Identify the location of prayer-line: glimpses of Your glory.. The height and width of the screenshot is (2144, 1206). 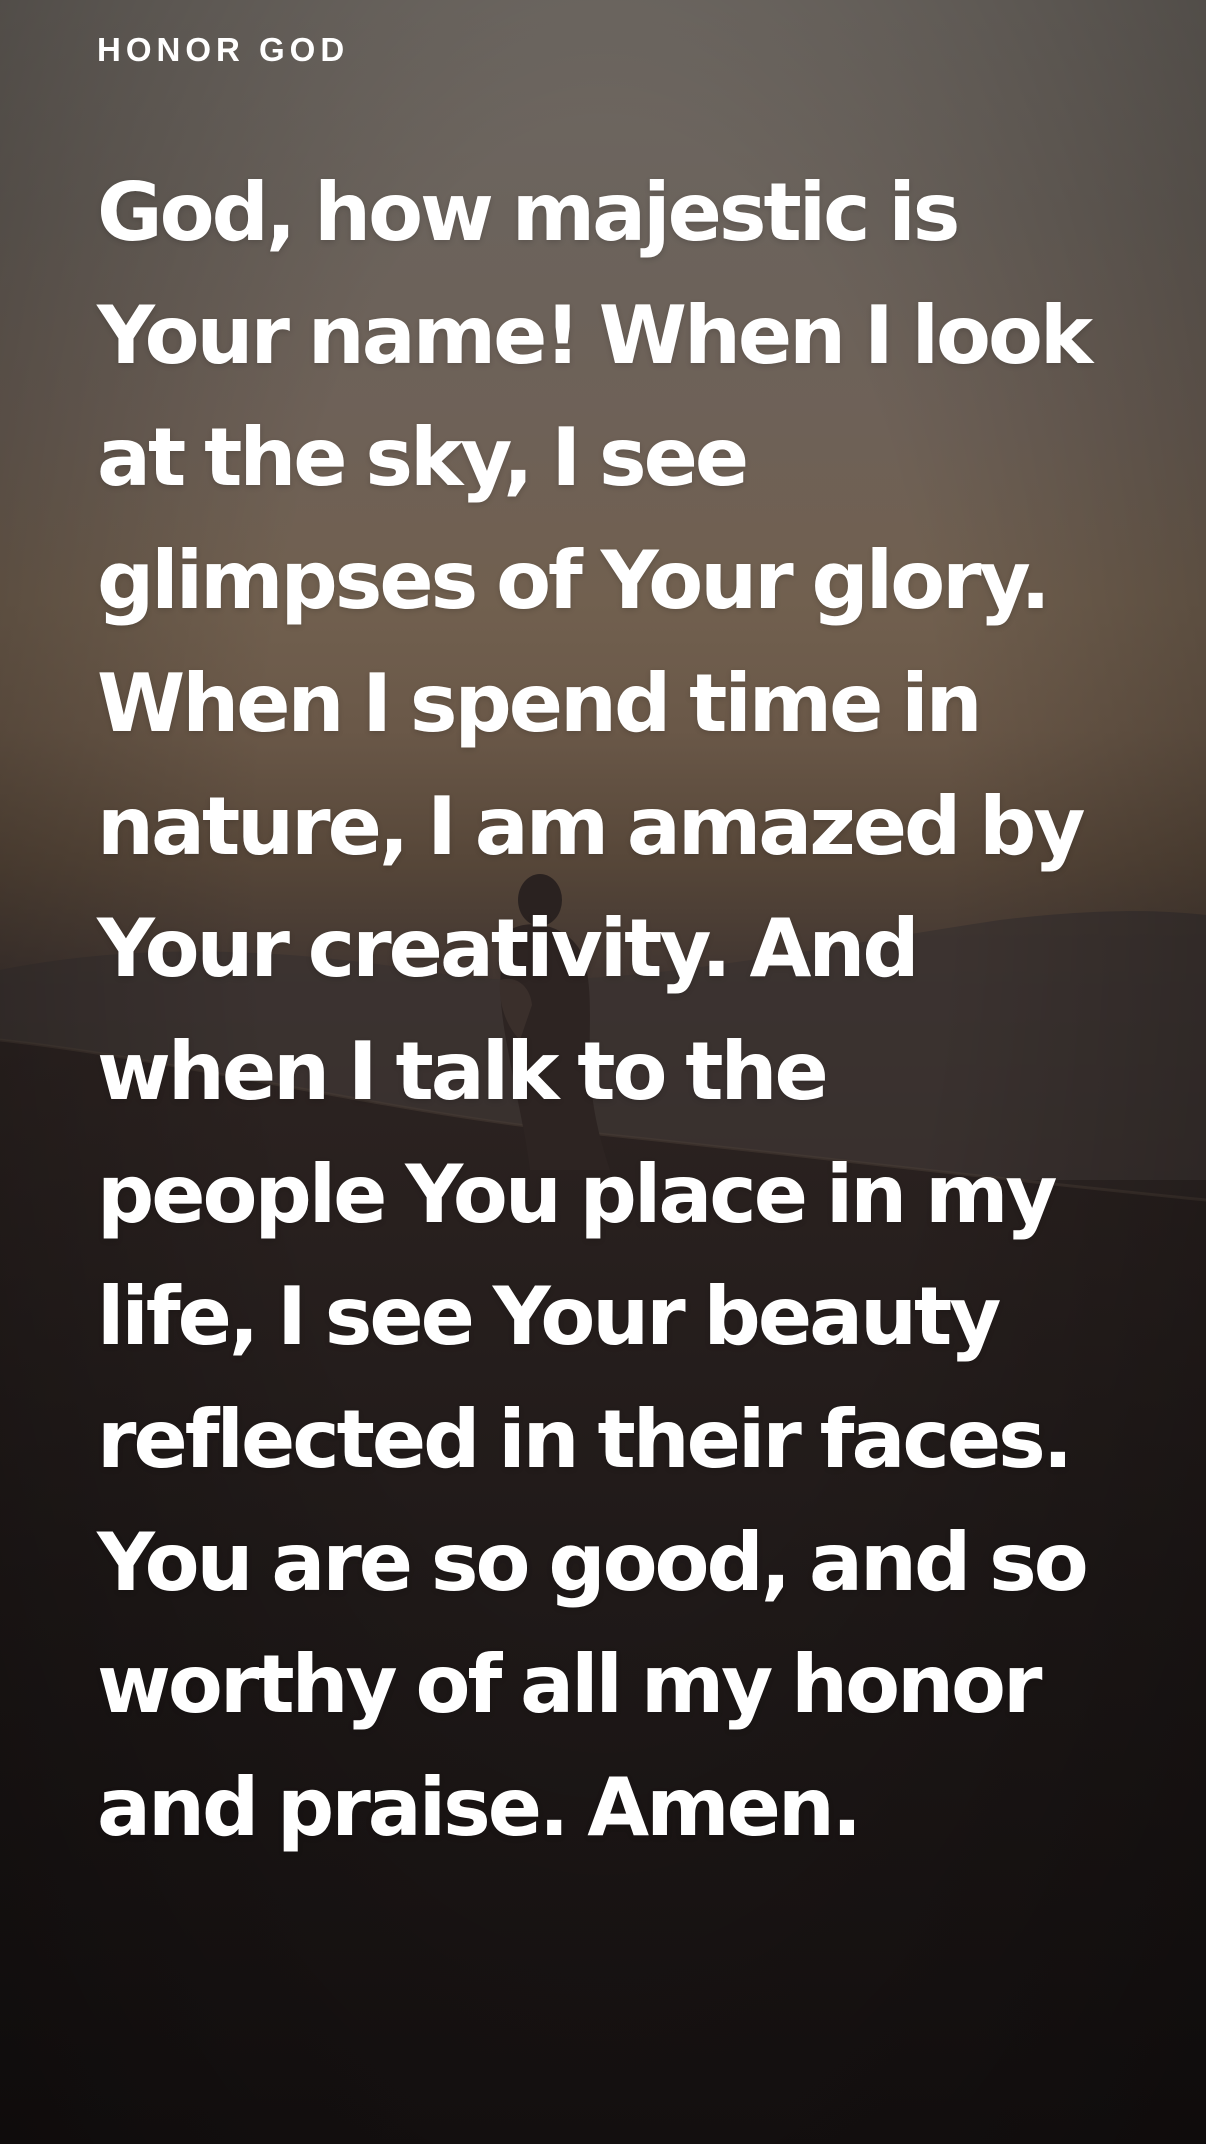
(574, 581).